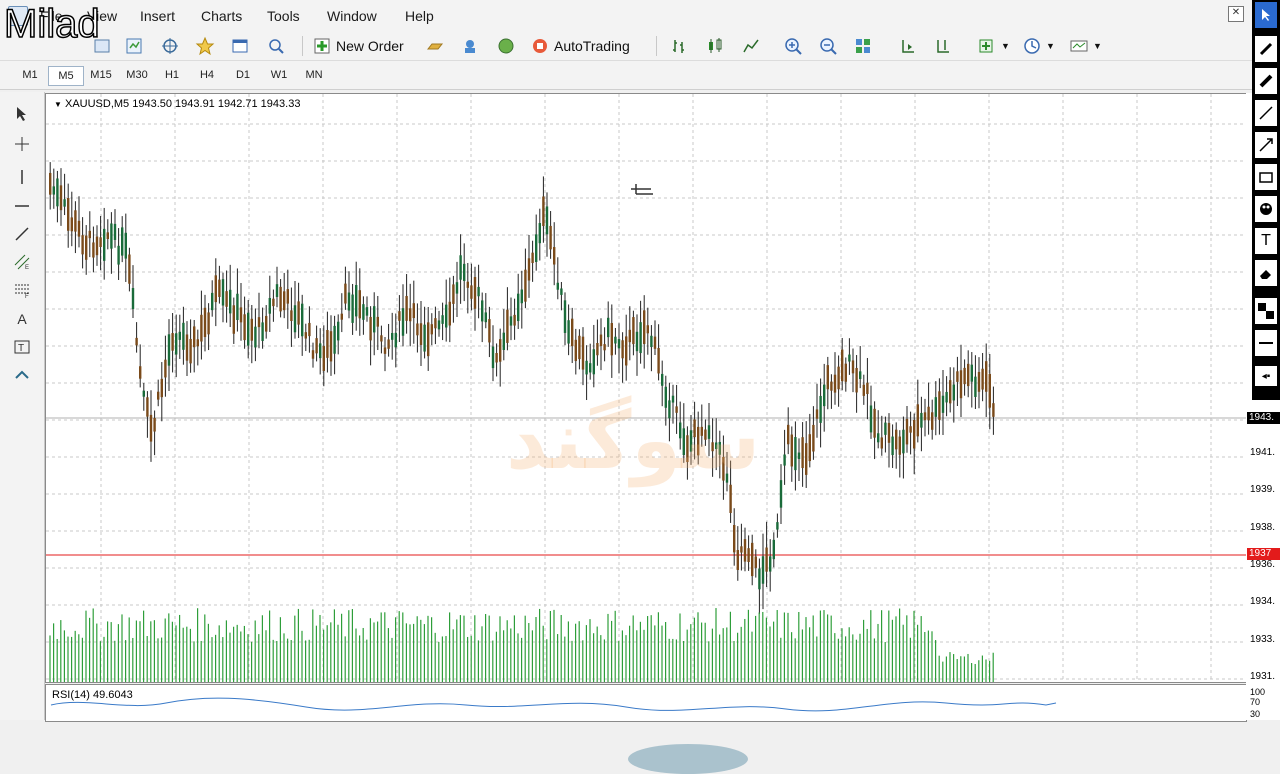 This screenshot has height=774, width=1280. I want to click on marker-icon, so click(1266, 81).